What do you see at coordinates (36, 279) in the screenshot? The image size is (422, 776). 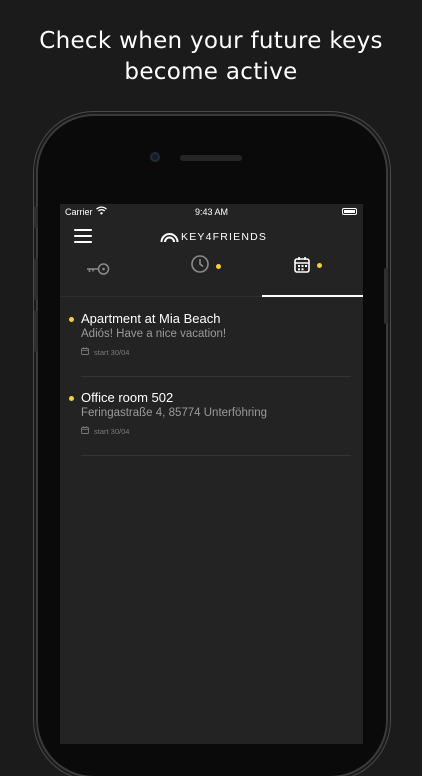 I see `phone-volume-up-button` at bounding box center [36, 279].